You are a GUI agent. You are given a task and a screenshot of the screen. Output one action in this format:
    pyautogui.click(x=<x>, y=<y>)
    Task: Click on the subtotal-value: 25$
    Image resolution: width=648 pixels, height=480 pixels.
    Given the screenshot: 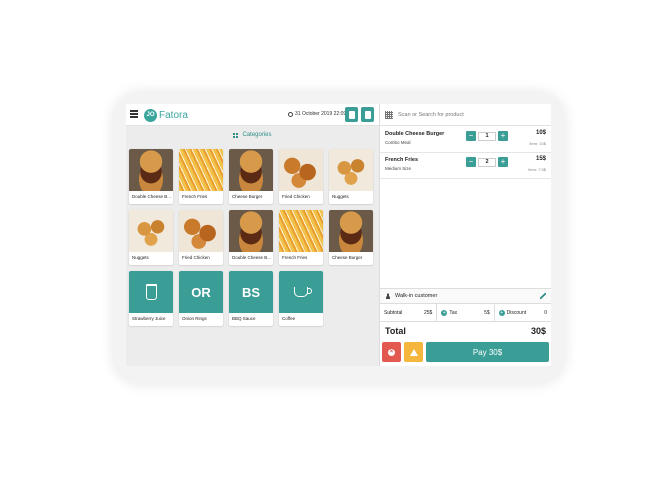 What is the action you would take?
    pyautogui.click(x=428, y=312)
    